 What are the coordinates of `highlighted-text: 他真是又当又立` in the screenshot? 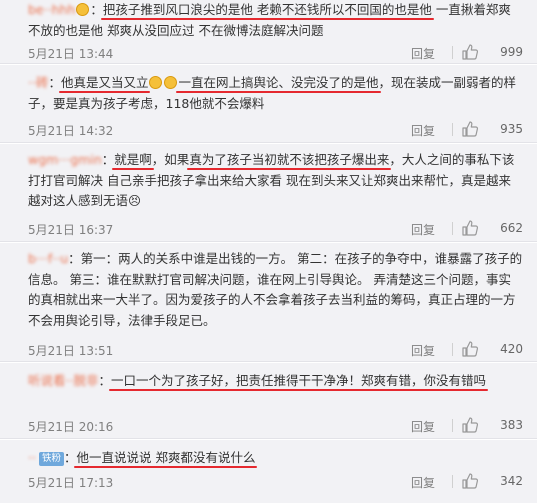 It's located at (104, 82).